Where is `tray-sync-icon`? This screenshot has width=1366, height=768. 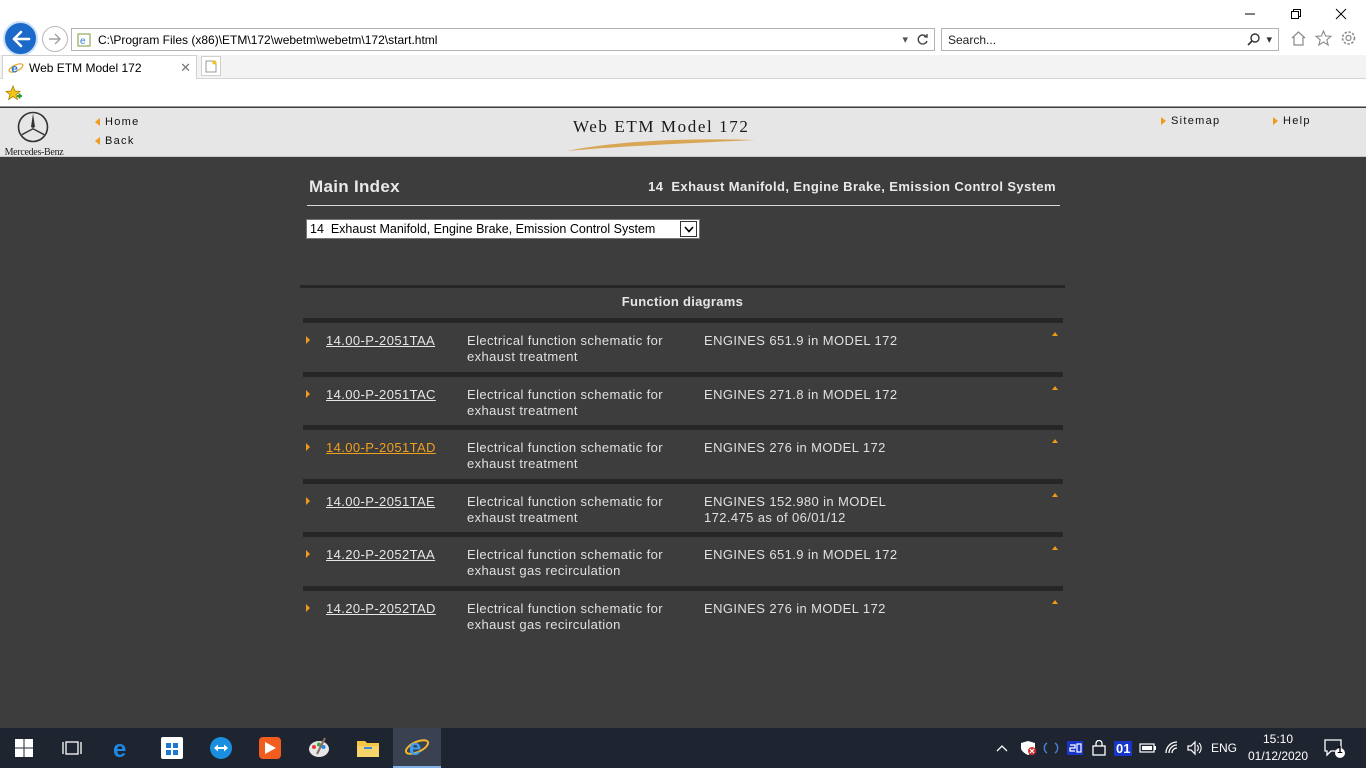
tray-sync-icon is located at coordinates (1051, 748).